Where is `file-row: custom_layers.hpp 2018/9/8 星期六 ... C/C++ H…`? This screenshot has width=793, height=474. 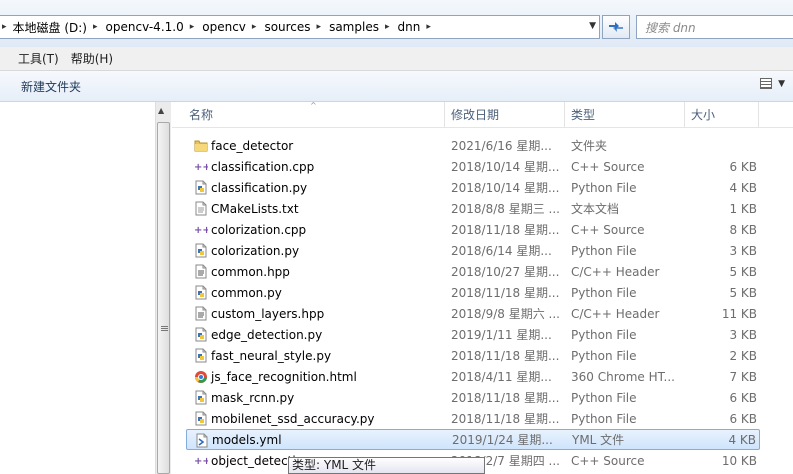 file-row: custom_layers.hpp 2018/9/8 星期六 ... C/C++ H… is located at coordinates (473, 313).